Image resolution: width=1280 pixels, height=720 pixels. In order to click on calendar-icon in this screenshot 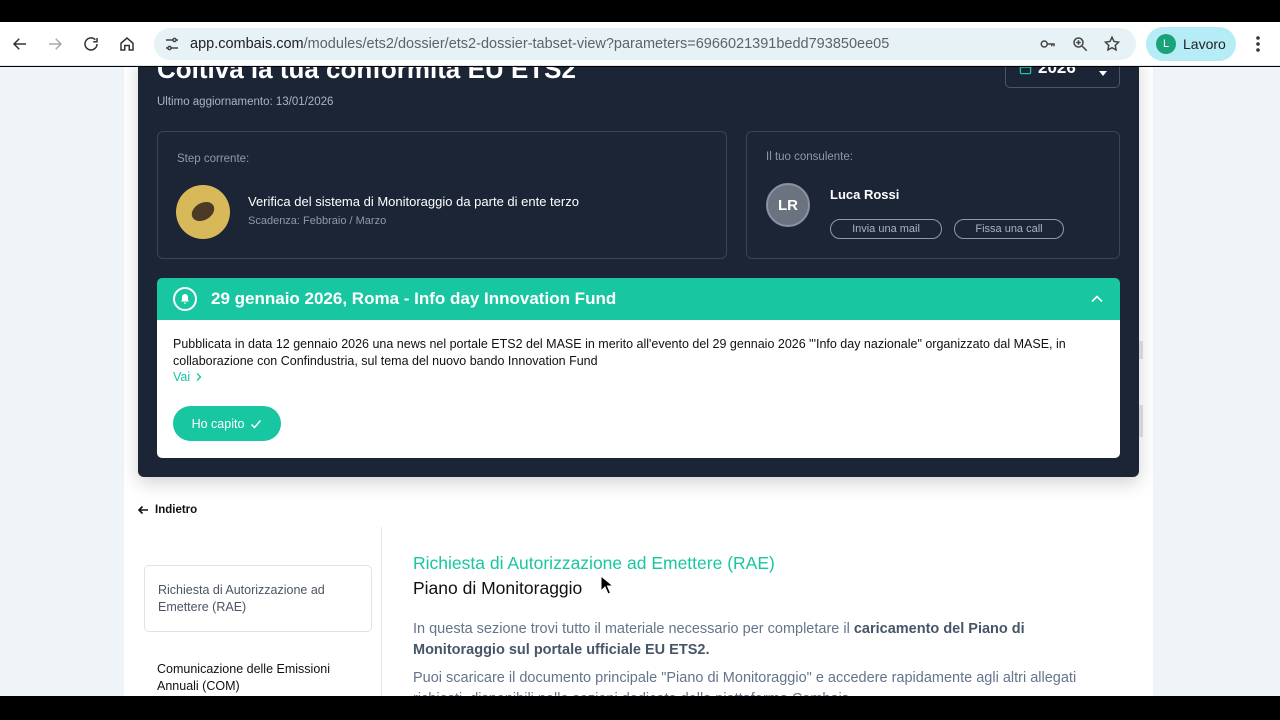, I will do `click(1025, 71)`.